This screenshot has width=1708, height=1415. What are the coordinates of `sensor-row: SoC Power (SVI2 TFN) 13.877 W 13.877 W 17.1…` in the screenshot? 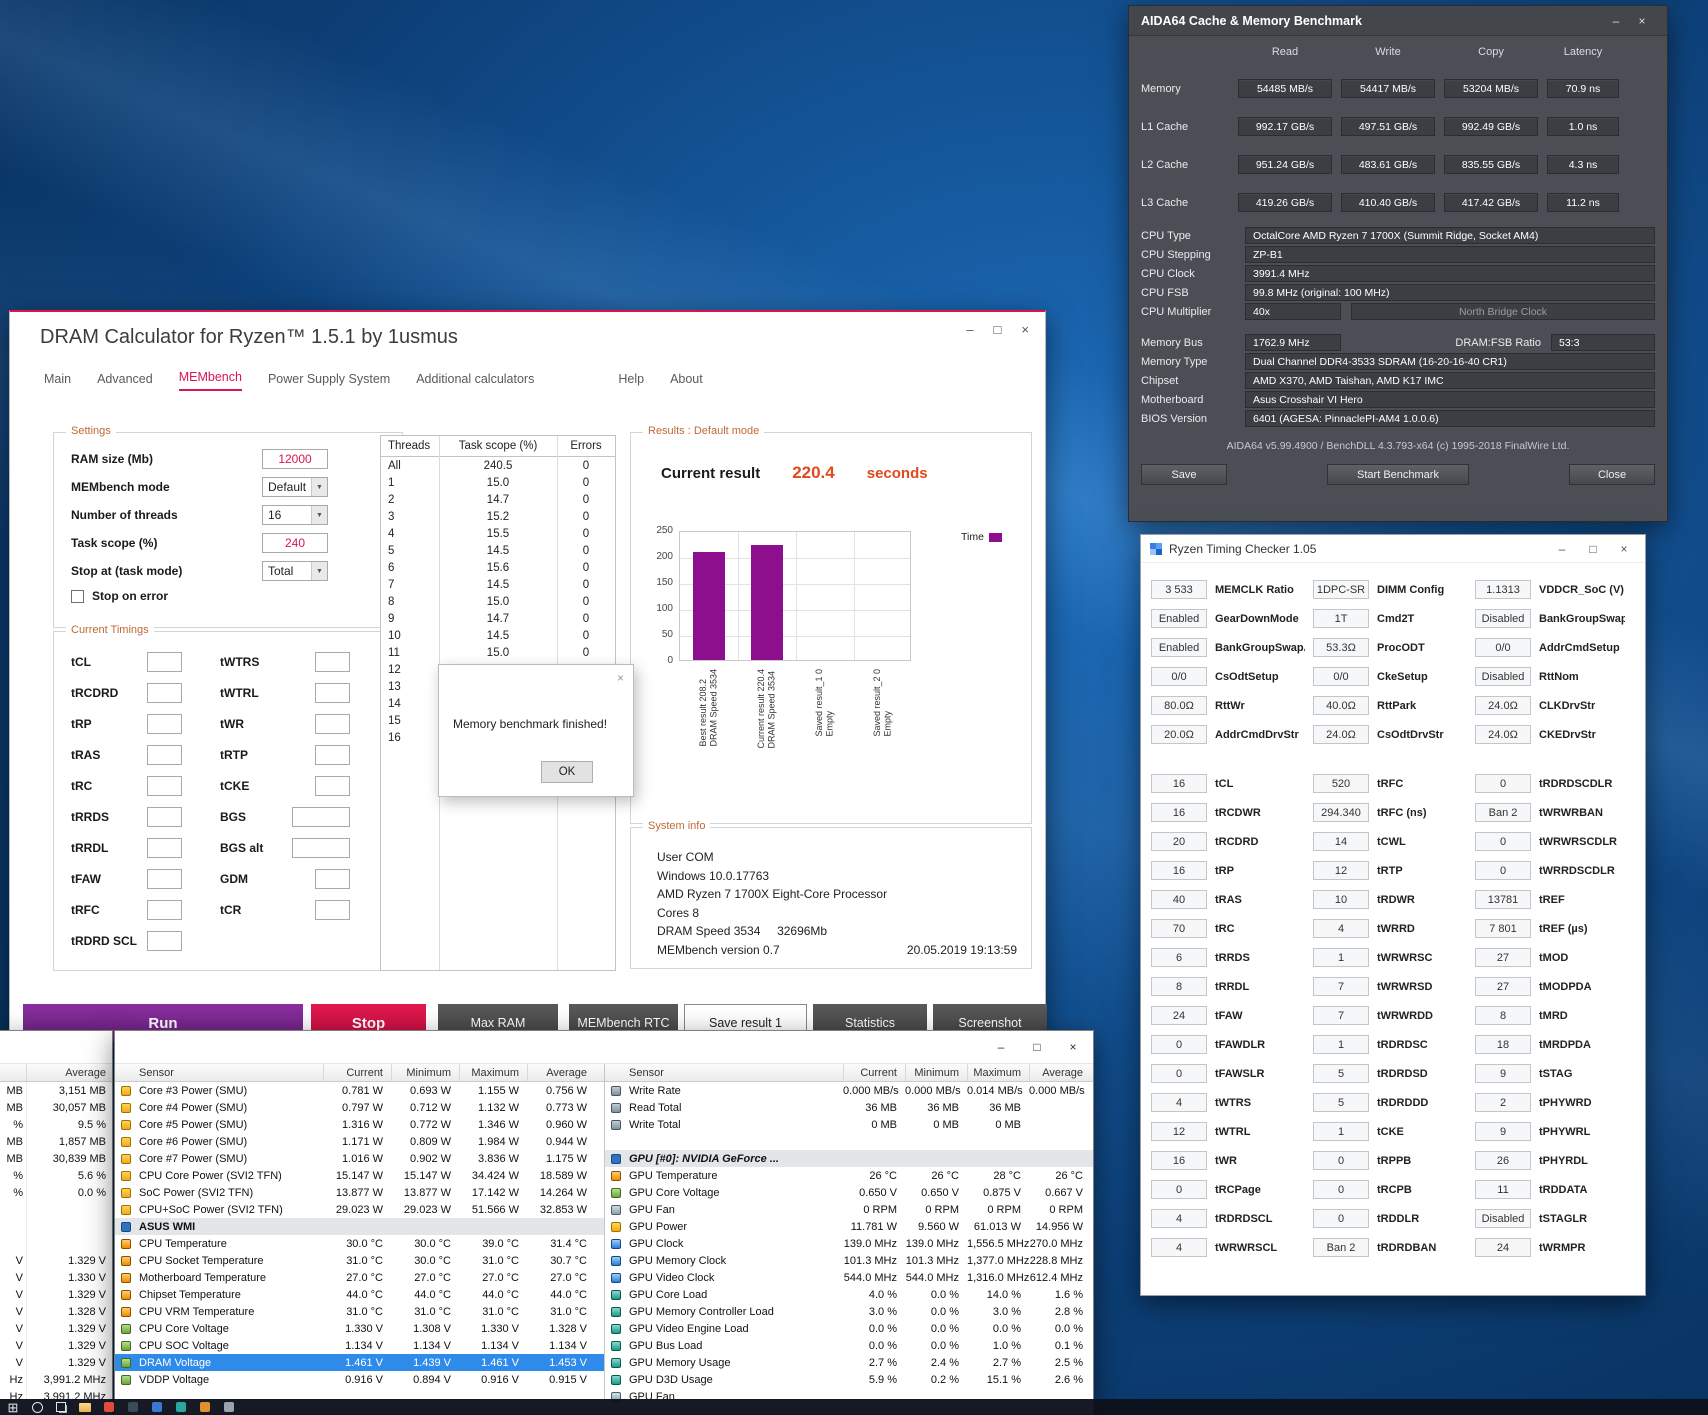 It's located at (359, 1192).